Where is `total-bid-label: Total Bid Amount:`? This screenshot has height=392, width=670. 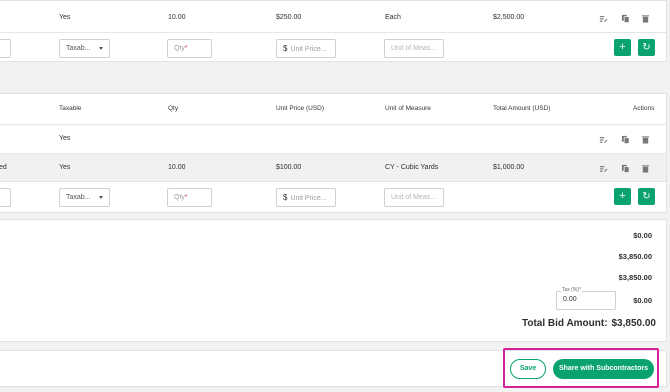
total-bid-label: Total Bid Amount: is located at coordinates (565, 323).